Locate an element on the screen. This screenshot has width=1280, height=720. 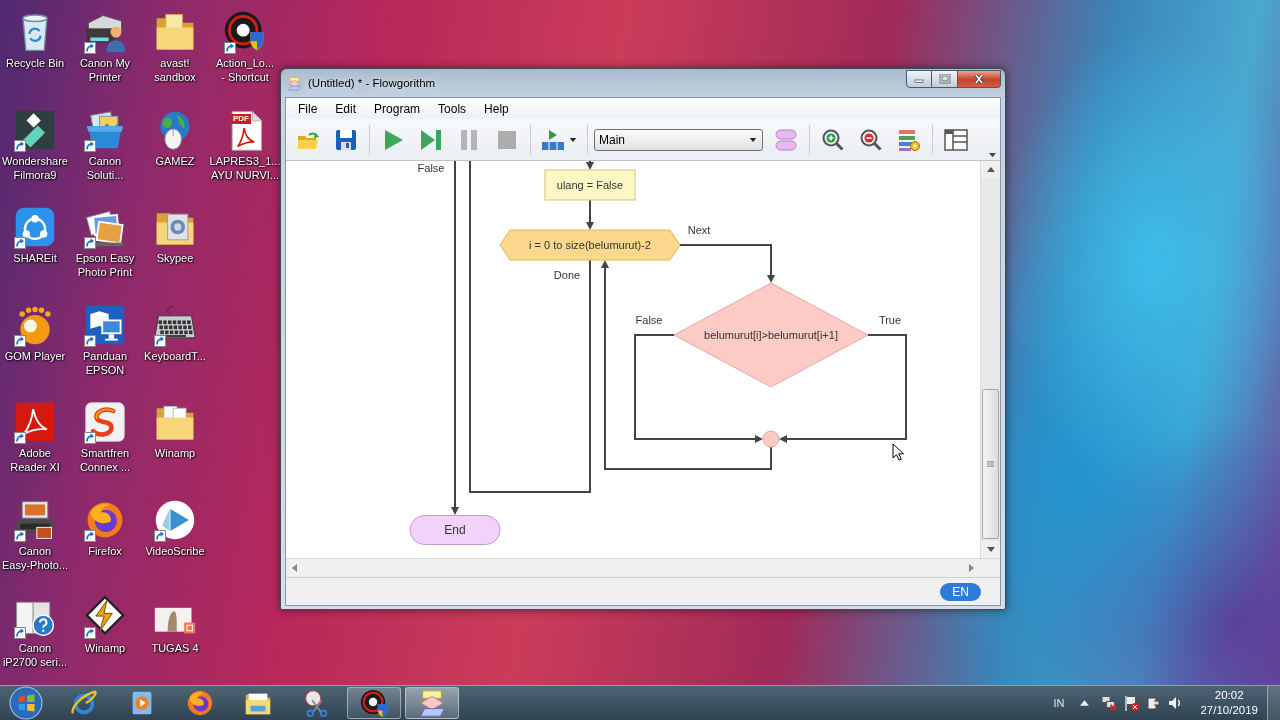
show-desktop-button is located at coordinates (1273, 703).